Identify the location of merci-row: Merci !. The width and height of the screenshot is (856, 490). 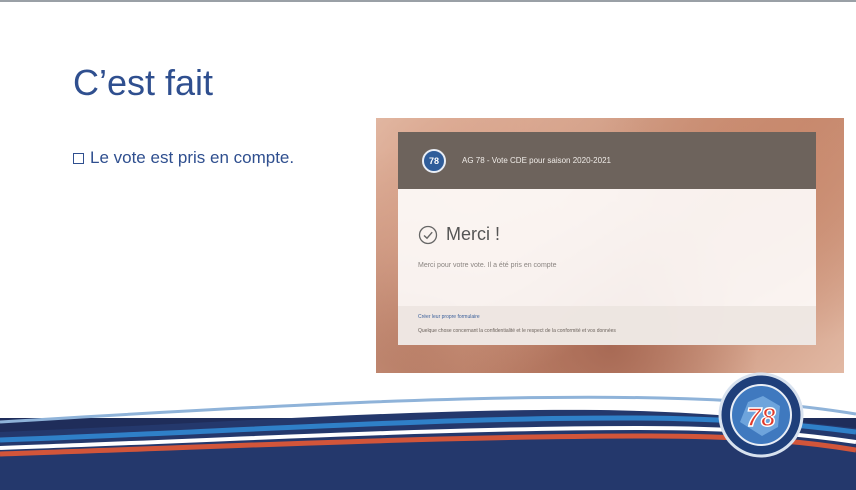
(459, 234).